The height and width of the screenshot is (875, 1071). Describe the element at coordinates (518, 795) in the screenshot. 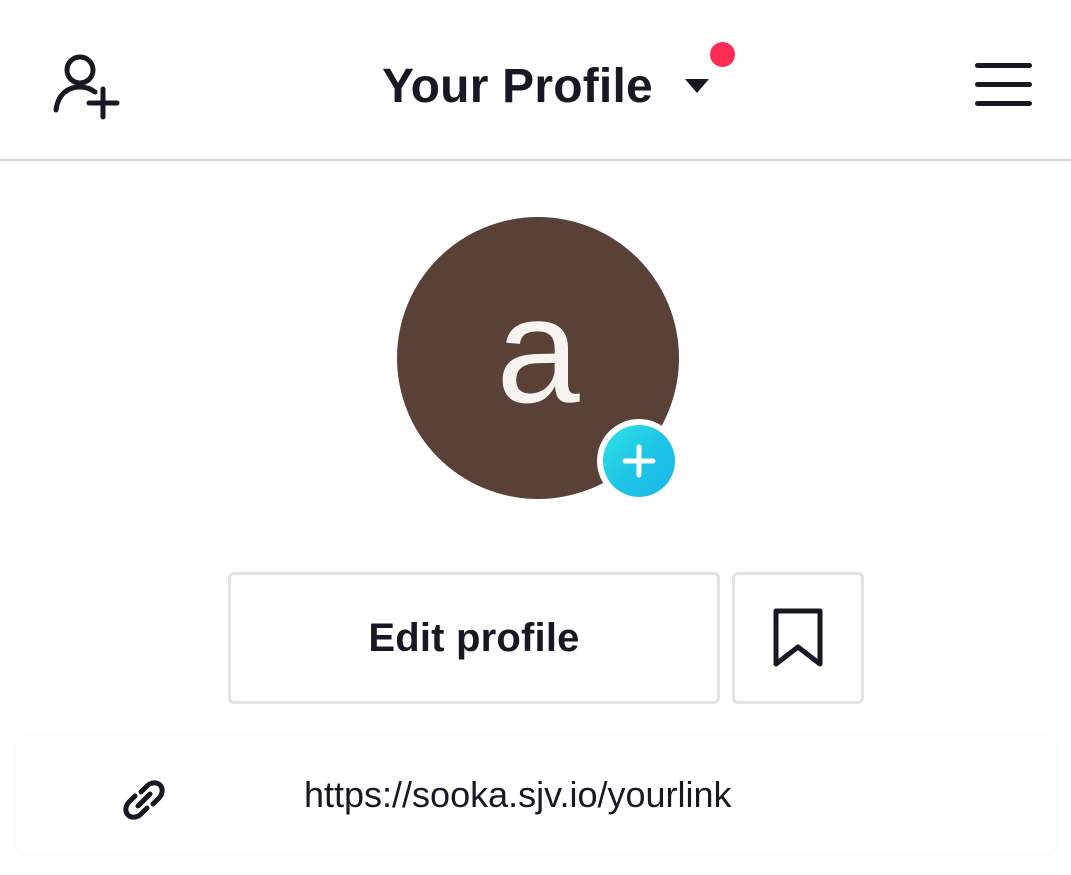

I see `bio-link: https://sooka.sjv.io/yourlink` at that location.